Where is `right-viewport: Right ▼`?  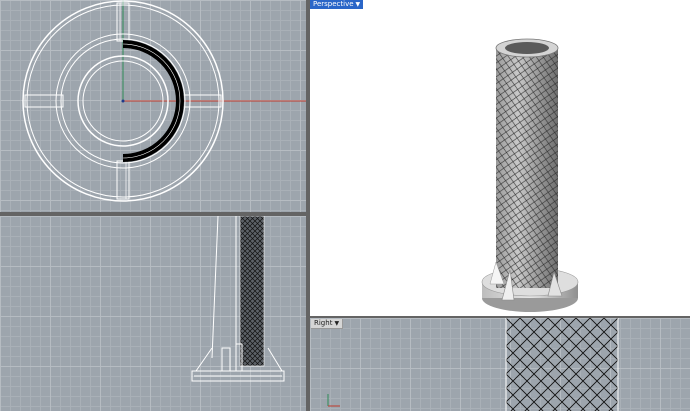 right-viewport: Right ▼ is located at coordinates (500, 364).